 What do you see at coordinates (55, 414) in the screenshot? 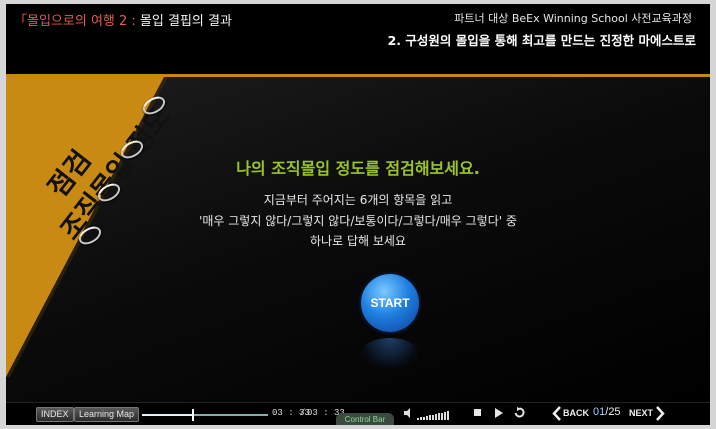
I see `index-button: INDEX` at bounding box center [55, 414].